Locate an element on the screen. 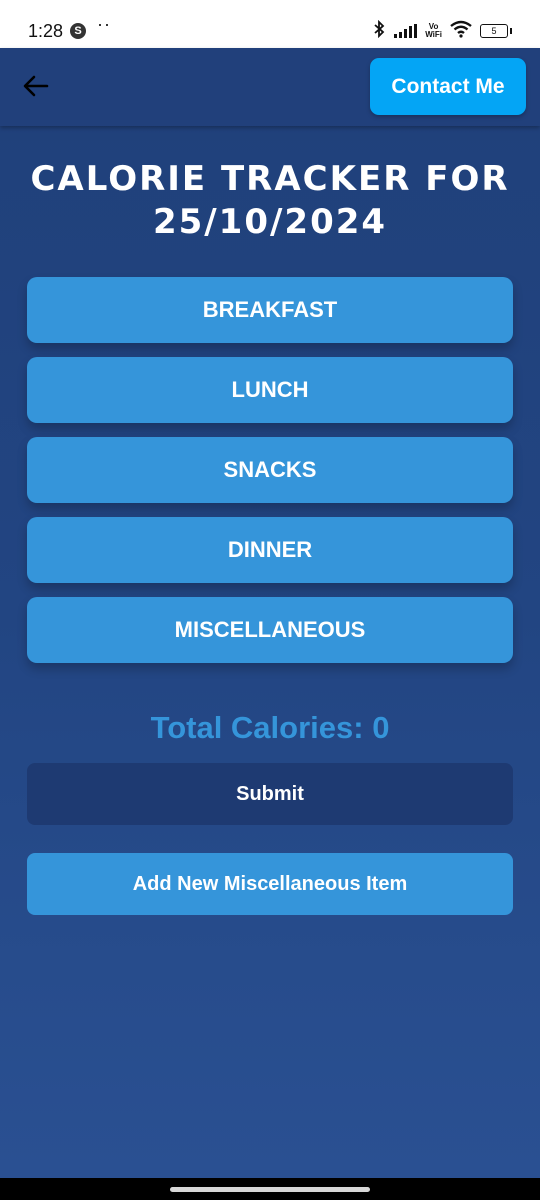  arrow-left-icon is located at coordinates (36, 86).